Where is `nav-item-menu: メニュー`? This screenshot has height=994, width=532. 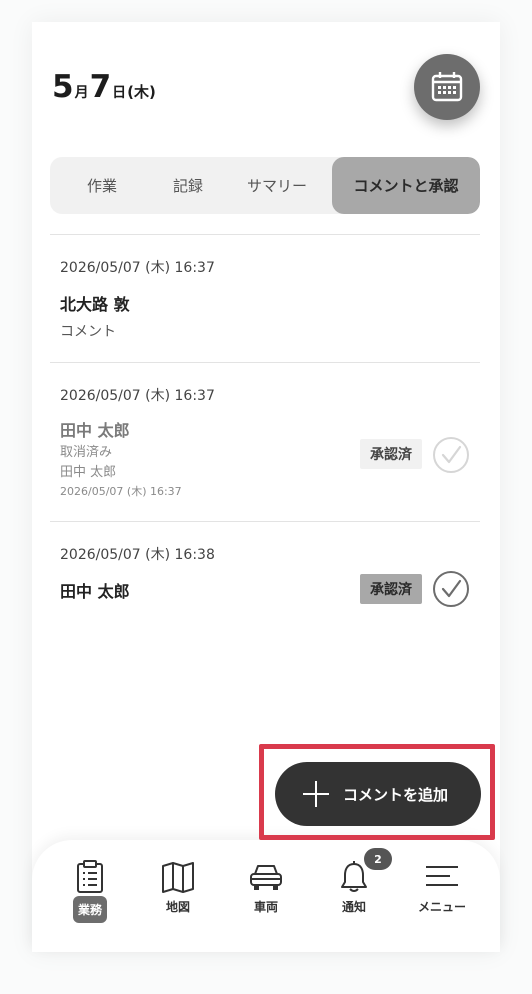 nav-item-menu: メニュー is located at coordinates (442, 906).